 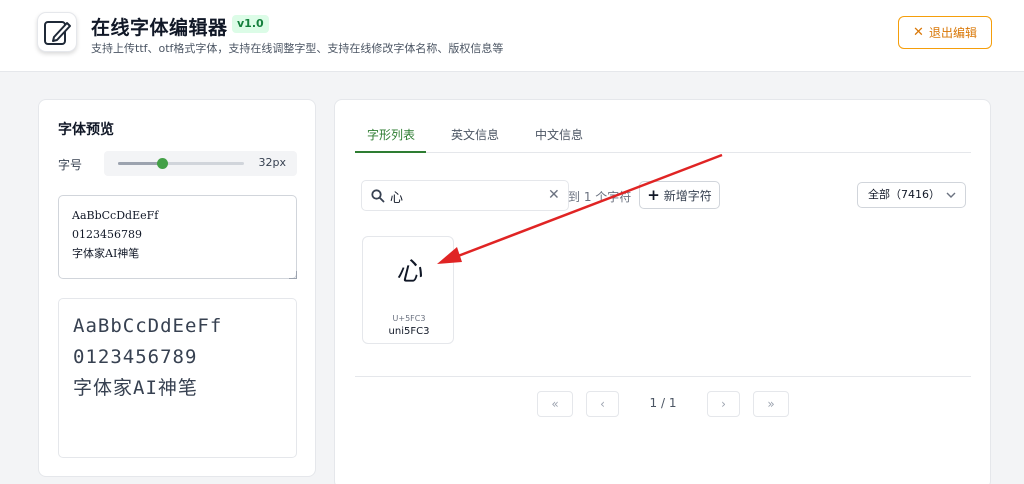 I want to click on plus-icon: +, so click(x=653, y=194).